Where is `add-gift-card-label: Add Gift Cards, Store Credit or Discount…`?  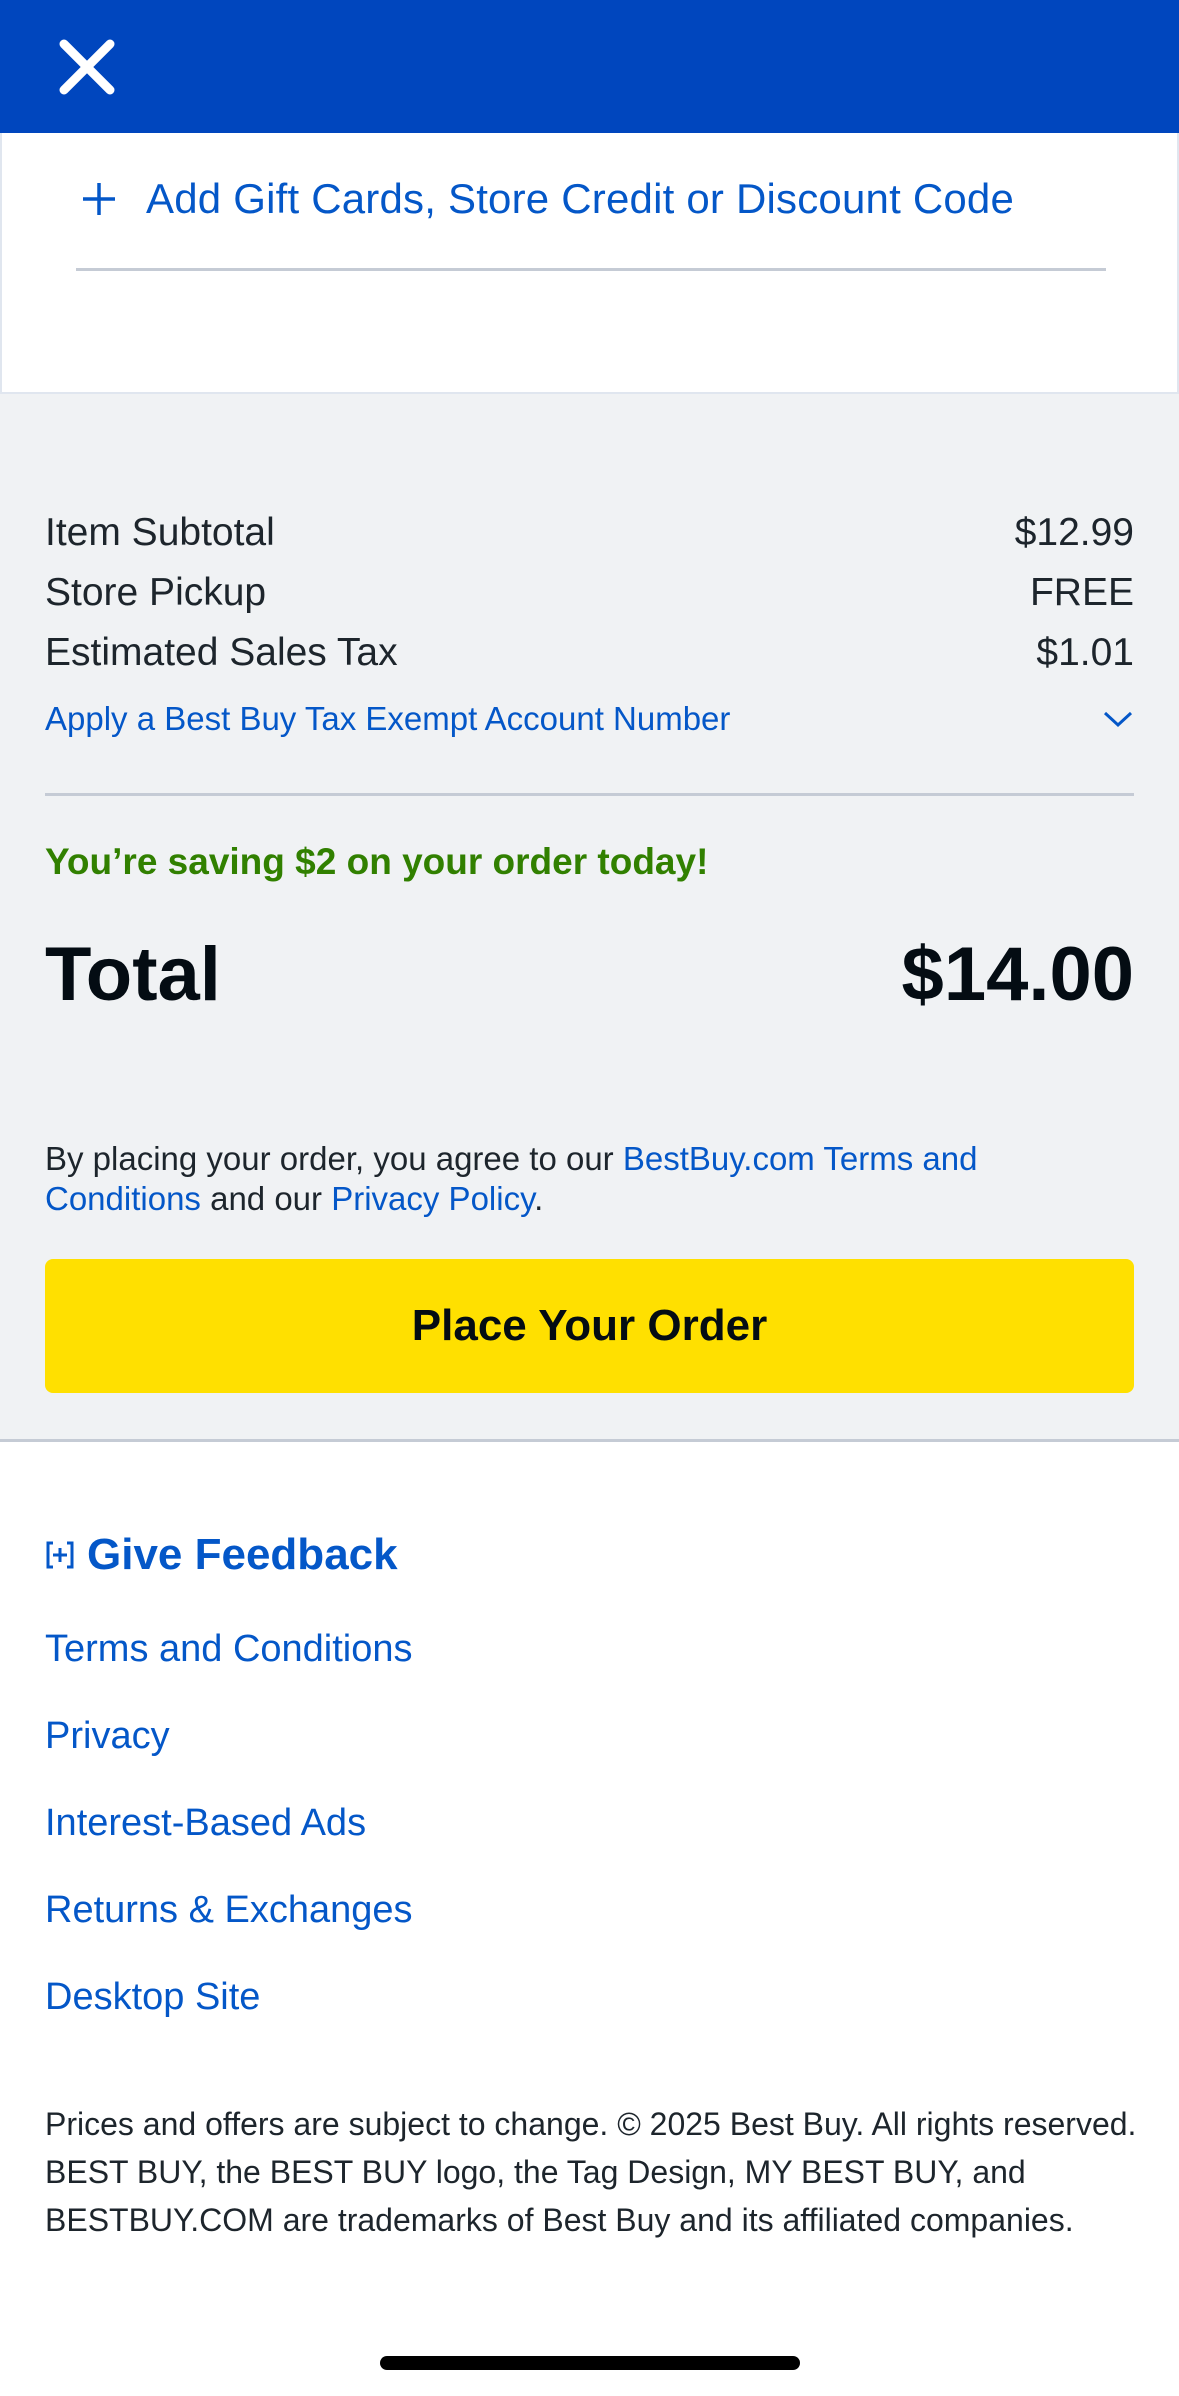
add-gift-card-label: Add Gift Cards, Store Credit or Discount… is located at coordinates (580, 198).